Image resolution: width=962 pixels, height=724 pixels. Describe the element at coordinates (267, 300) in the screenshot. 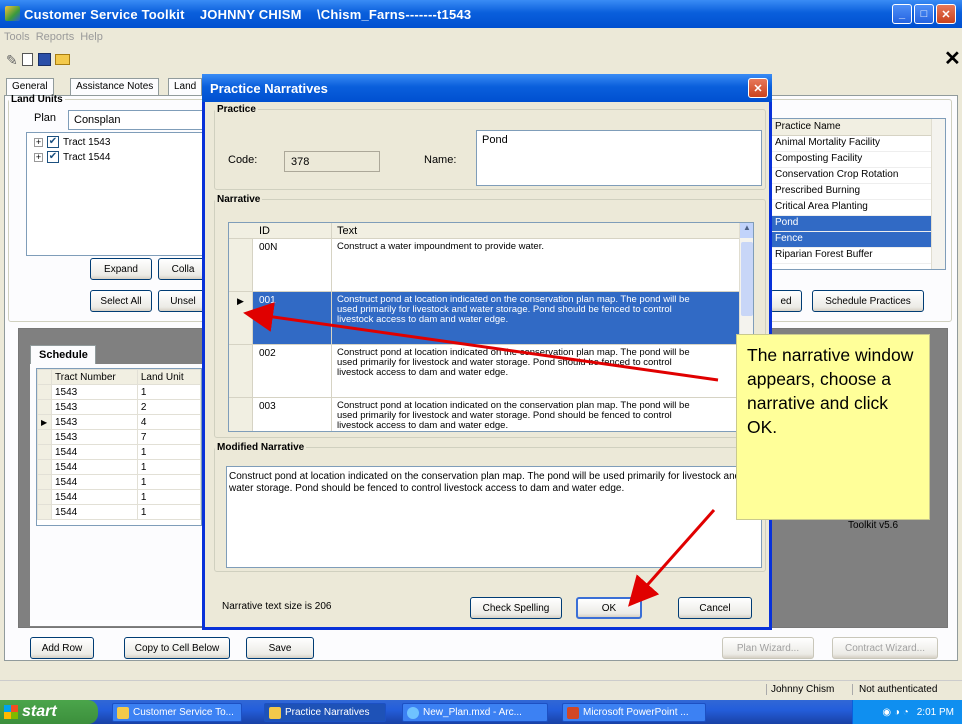

I see `narrative-id: 001` at that location.